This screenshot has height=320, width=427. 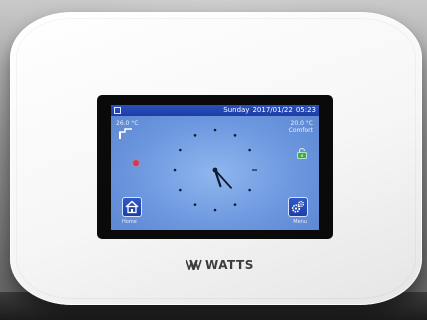 What do you see at coordinates (300, 222) in the screenshot?
I see `menu-label: Menu` at bounding box center [300, 222].